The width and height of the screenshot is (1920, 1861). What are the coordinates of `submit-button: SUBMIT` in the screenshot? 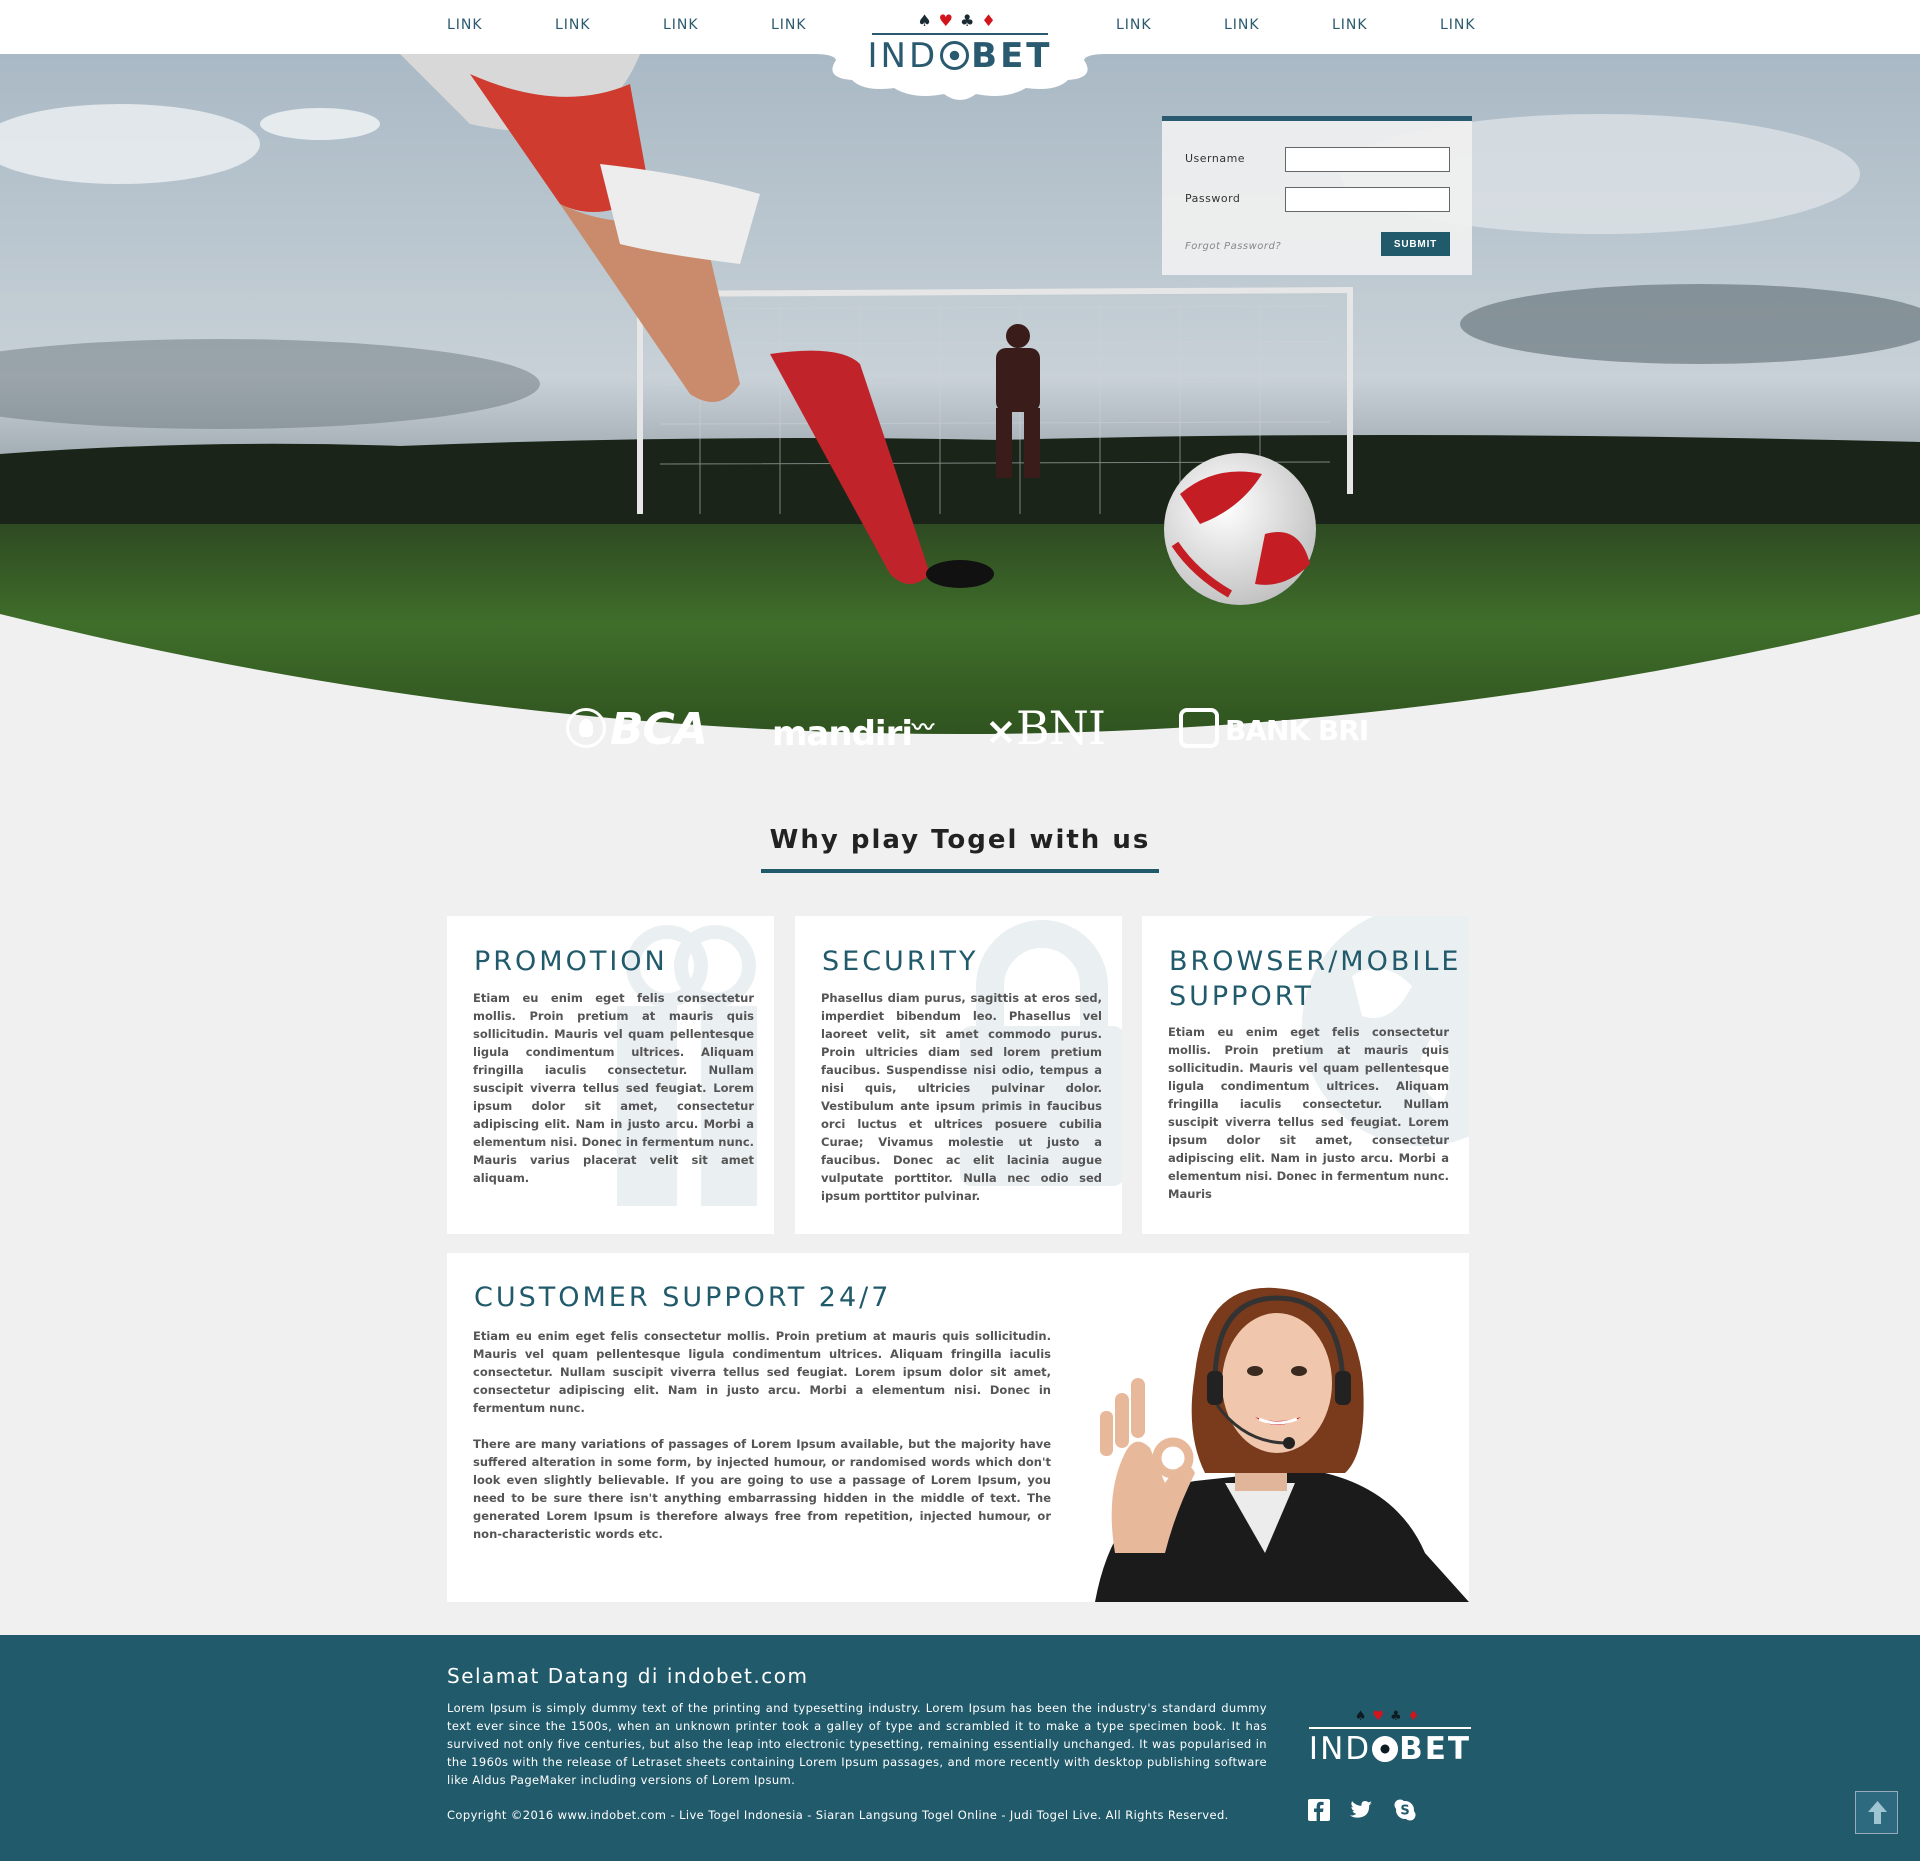 It's located at (1415, 244).